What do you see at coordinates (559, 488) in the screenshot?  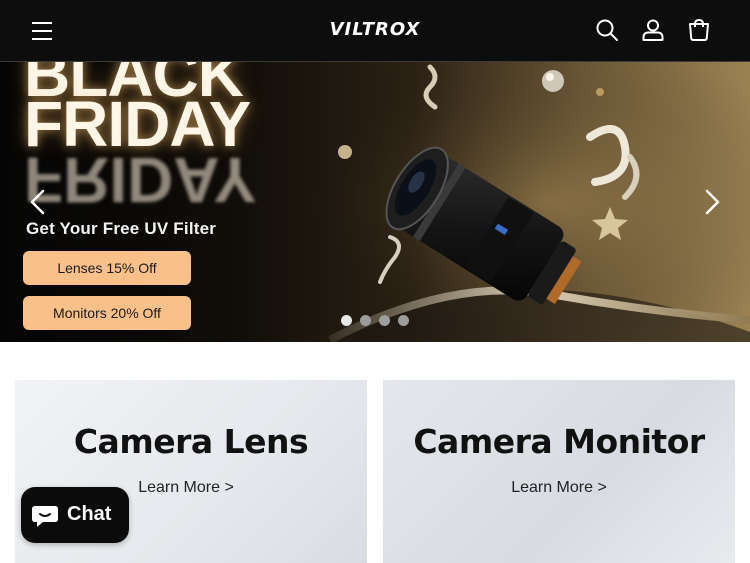 I see `learn-more-link: Learn More >` at bounding box center [559, 488].